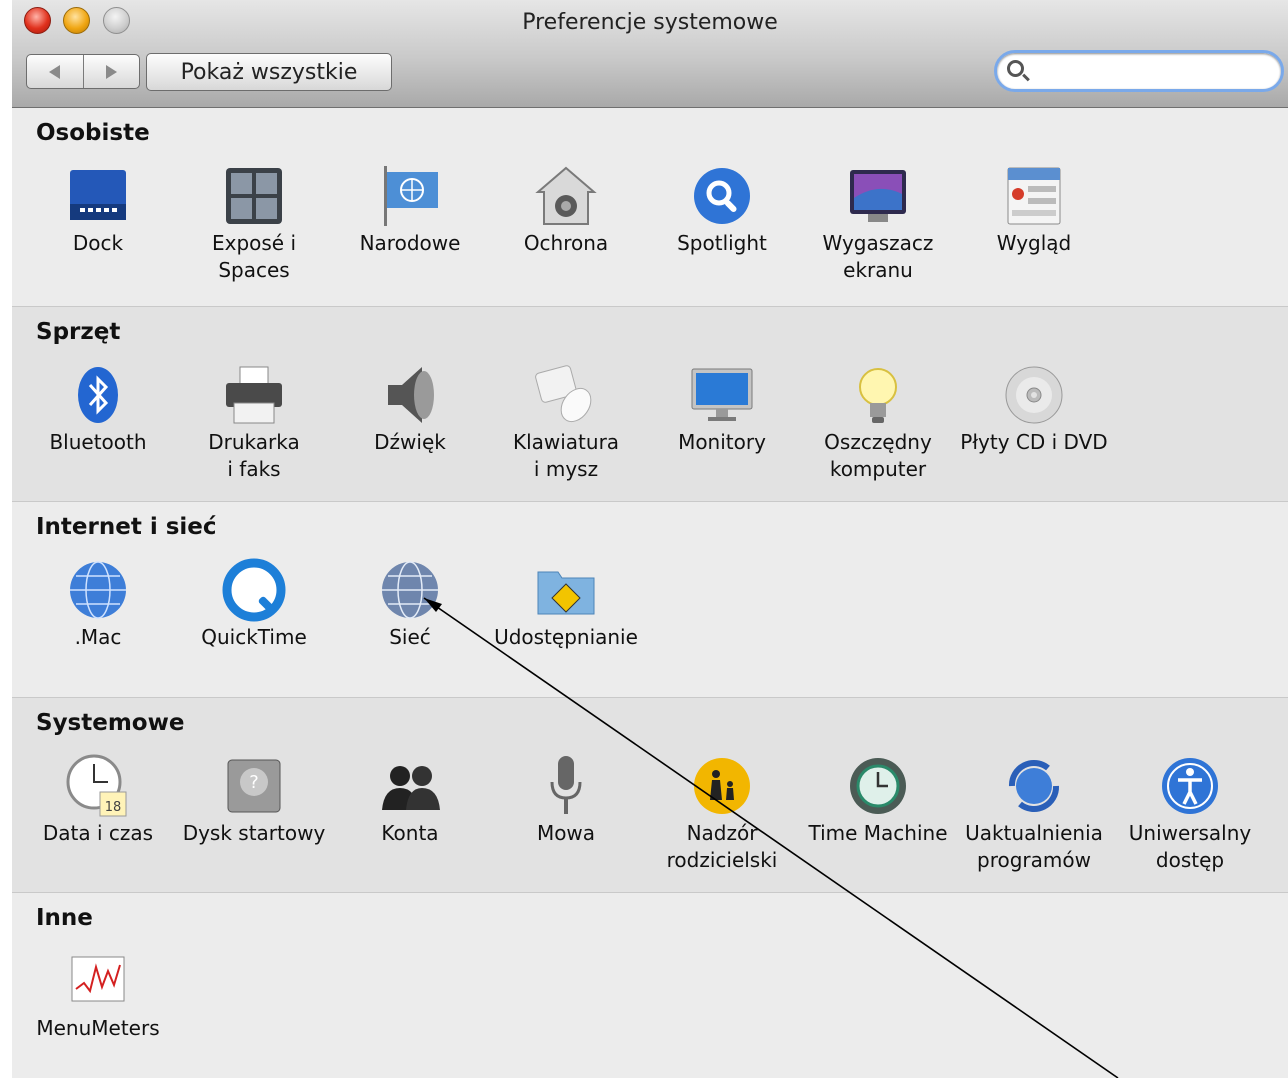  Describe the element at coordinates (410, 442) in the screenshot. I see `pane-label: Dźwięk` at that location.